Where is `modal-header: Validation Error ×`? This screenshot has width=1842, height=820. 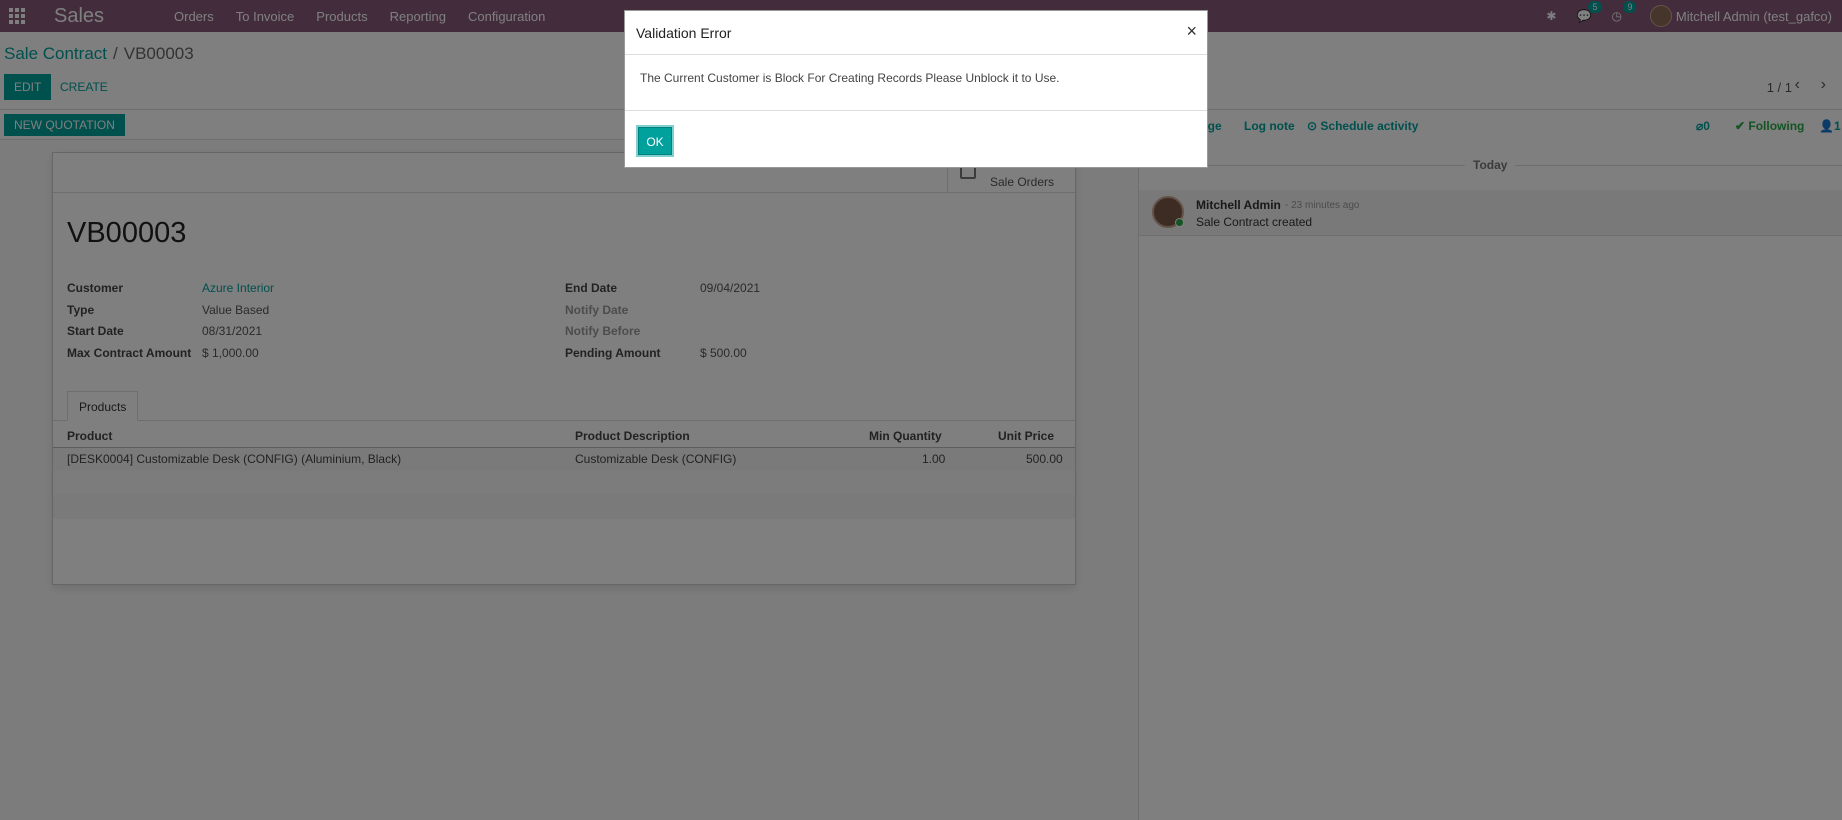
modal-header: Validation Error × is located at coordinates (916, 33).